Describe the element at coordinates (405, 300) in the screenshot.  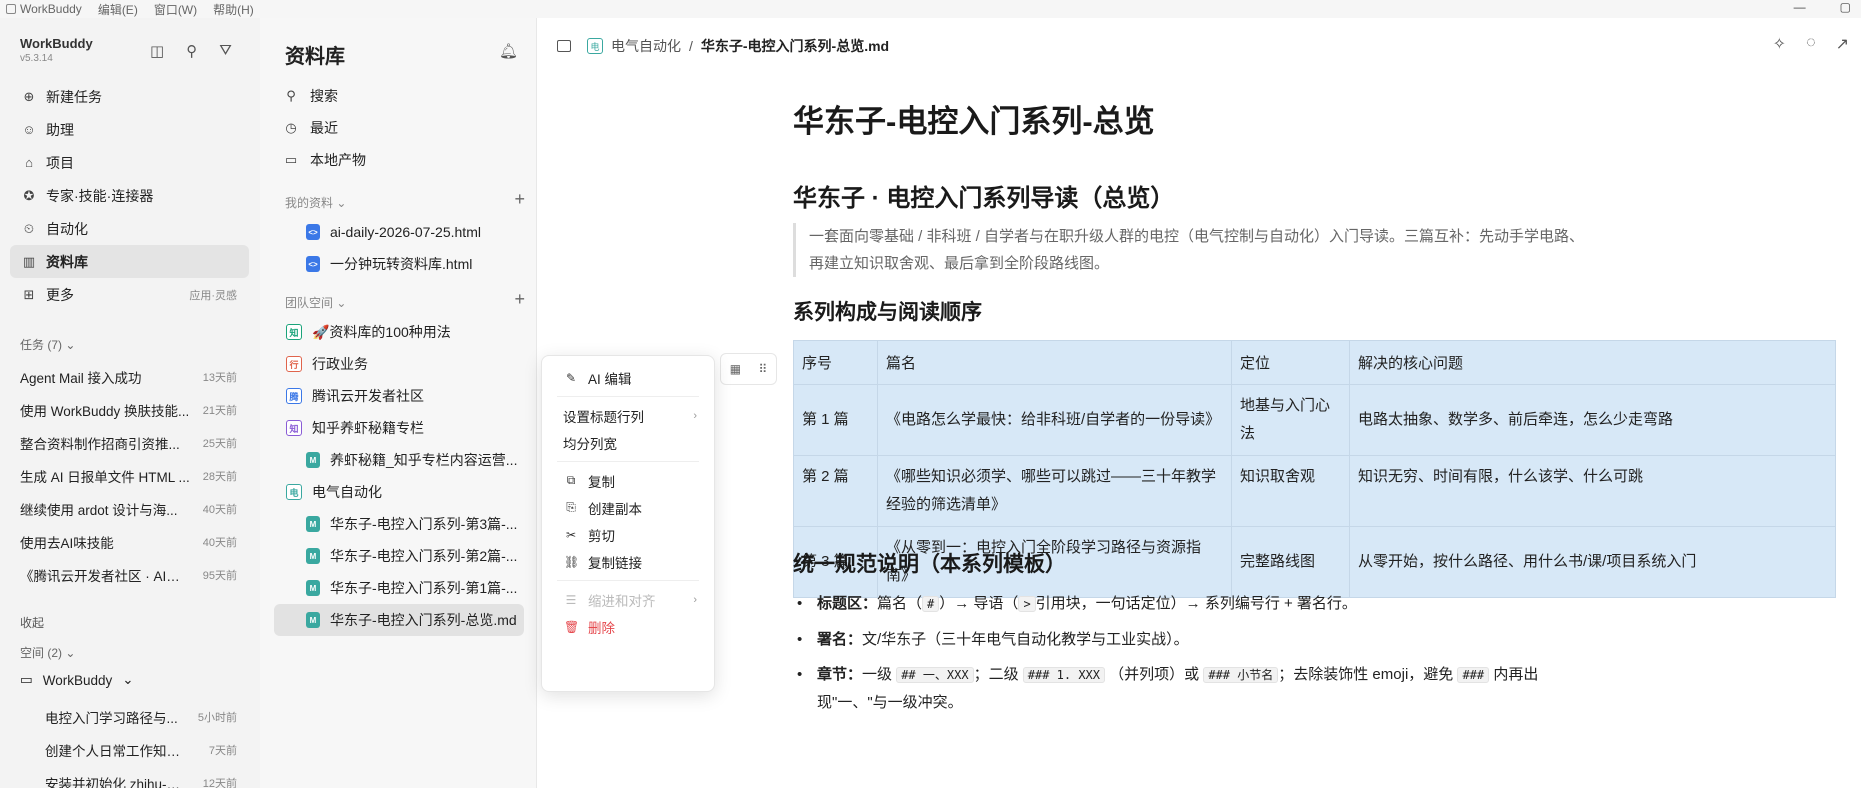
I see `team-space-section: 团队空间 ⌄ +` at that location.